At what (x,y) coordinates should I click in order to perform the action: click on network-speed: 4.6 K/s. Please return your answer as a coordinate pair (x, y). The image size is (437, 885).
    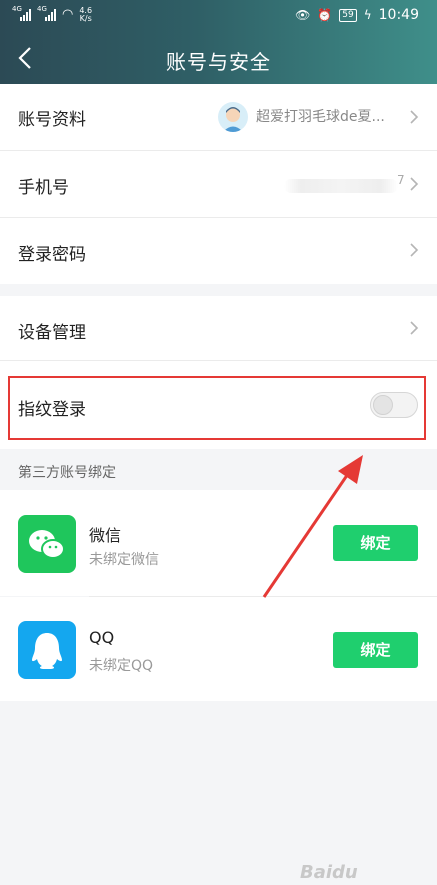
    Looking at the image, I should click on (85, 15).